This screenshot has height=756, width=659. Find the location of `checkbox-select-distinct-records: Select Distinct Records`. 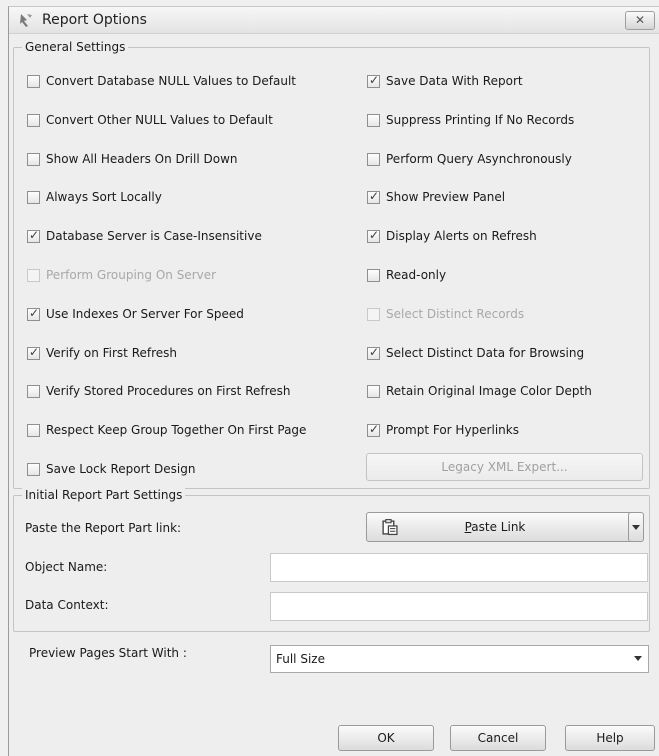

checkbox-select-distinct-records: Select Distinct Records is located at coordinates (445, 314).